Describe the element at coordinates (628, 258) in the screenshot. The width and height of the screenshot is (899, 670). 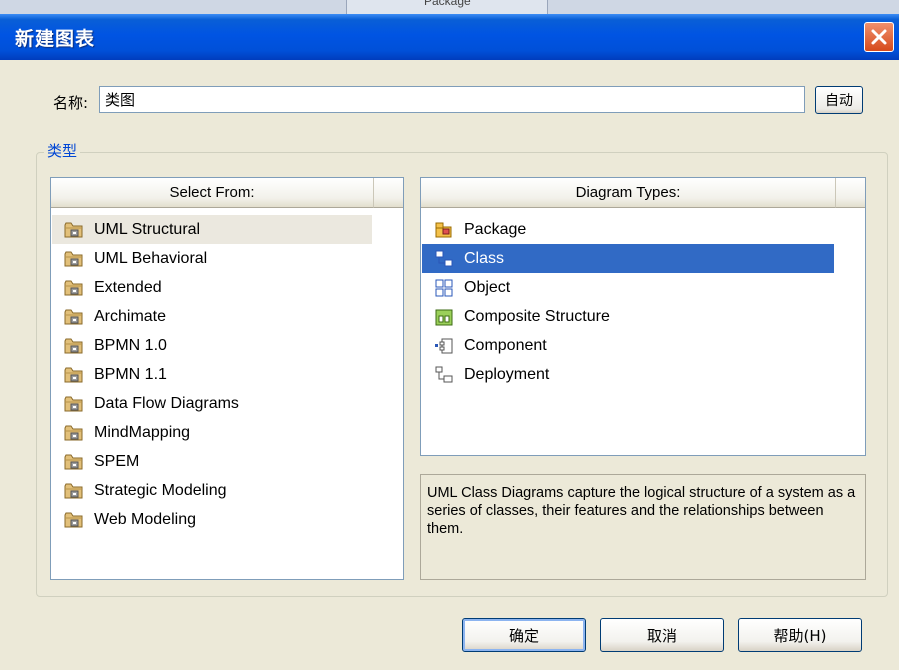
I see `diagram-type-item: Class` at that location.